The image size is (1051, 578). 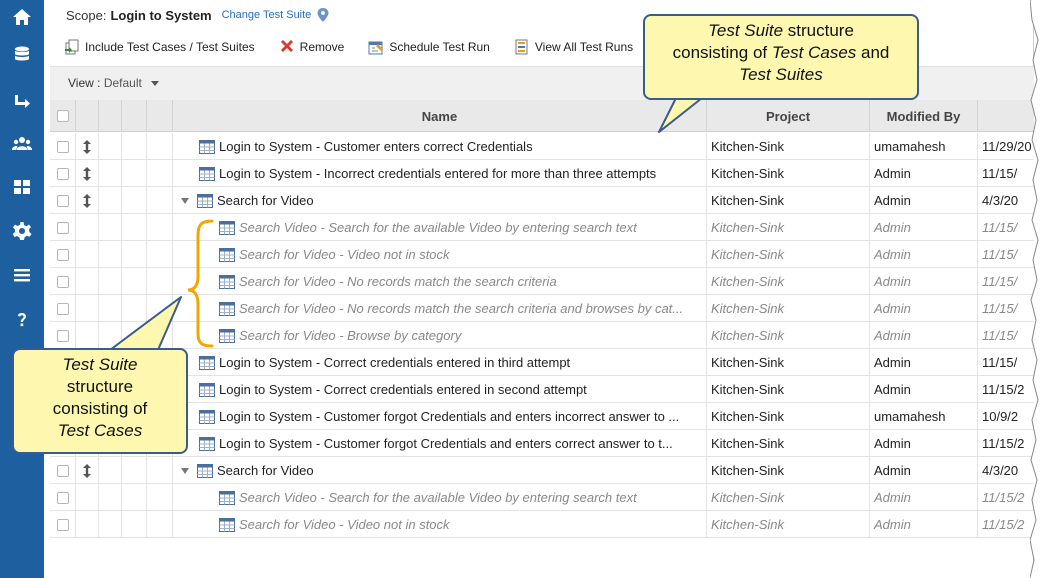 What do you see at coordinates (159, 47) in the screenshot?
I see `include-button: Include Test Cases / Test Suites` at bounding box center [159, 47].